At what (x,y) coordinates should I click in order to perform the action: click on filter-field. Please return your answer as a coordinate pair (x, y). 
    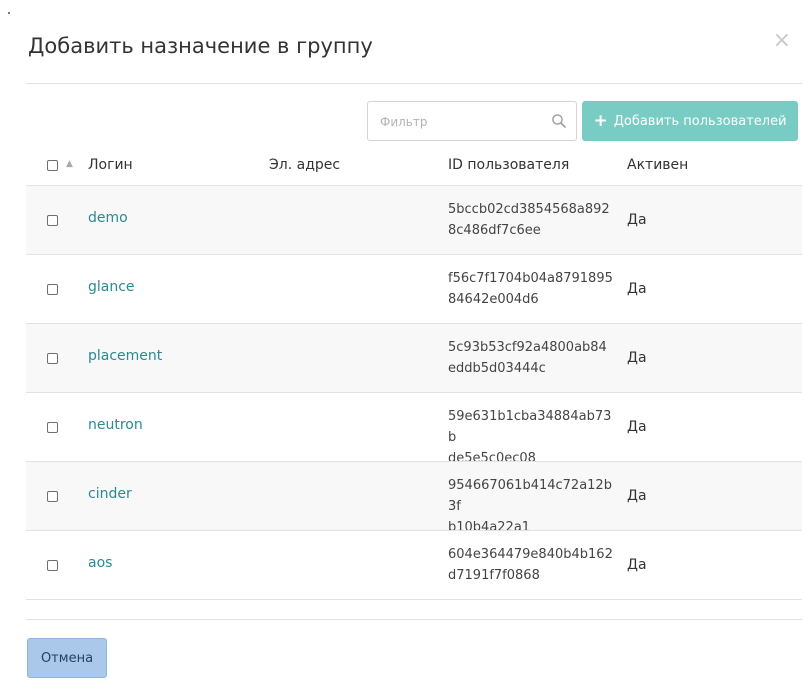
    Looking at the image, I should click on (472, 121).